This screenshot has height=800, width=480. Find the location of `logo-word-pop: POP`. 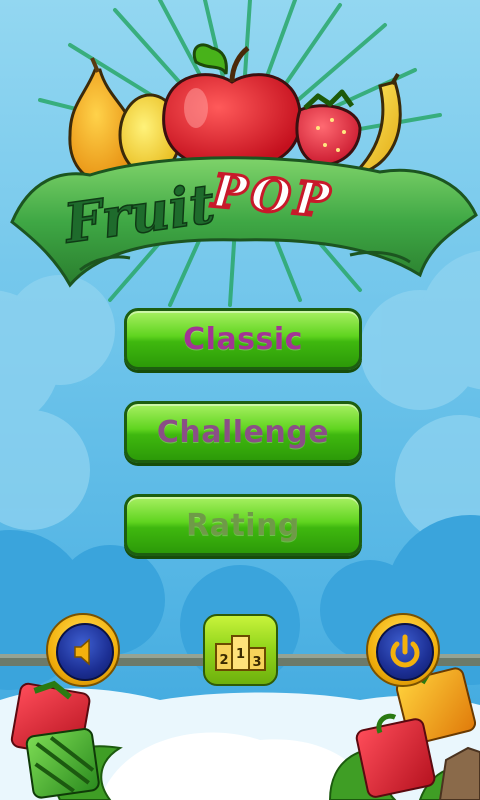

logo-word-pop: POP is located at coordinates (271, 195).